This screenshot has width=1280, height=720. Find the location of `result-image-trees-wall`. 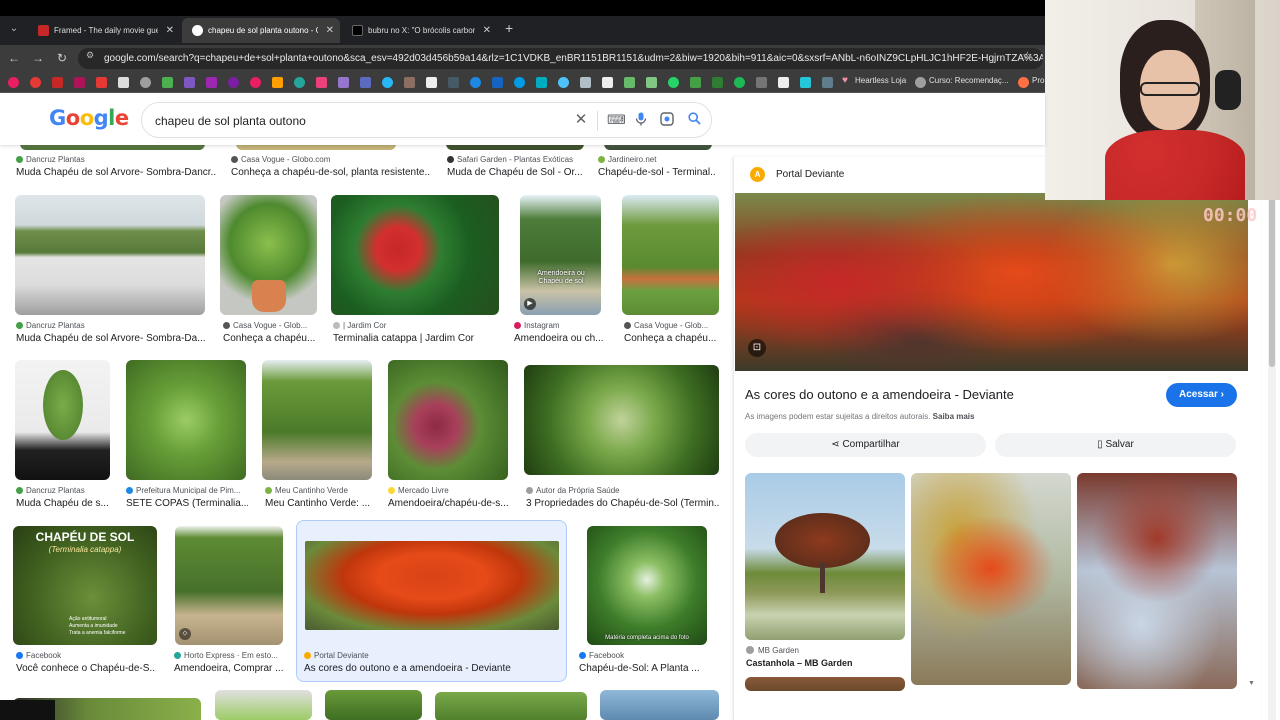

result-image-trees-wall is located at coordinates (110, 255).